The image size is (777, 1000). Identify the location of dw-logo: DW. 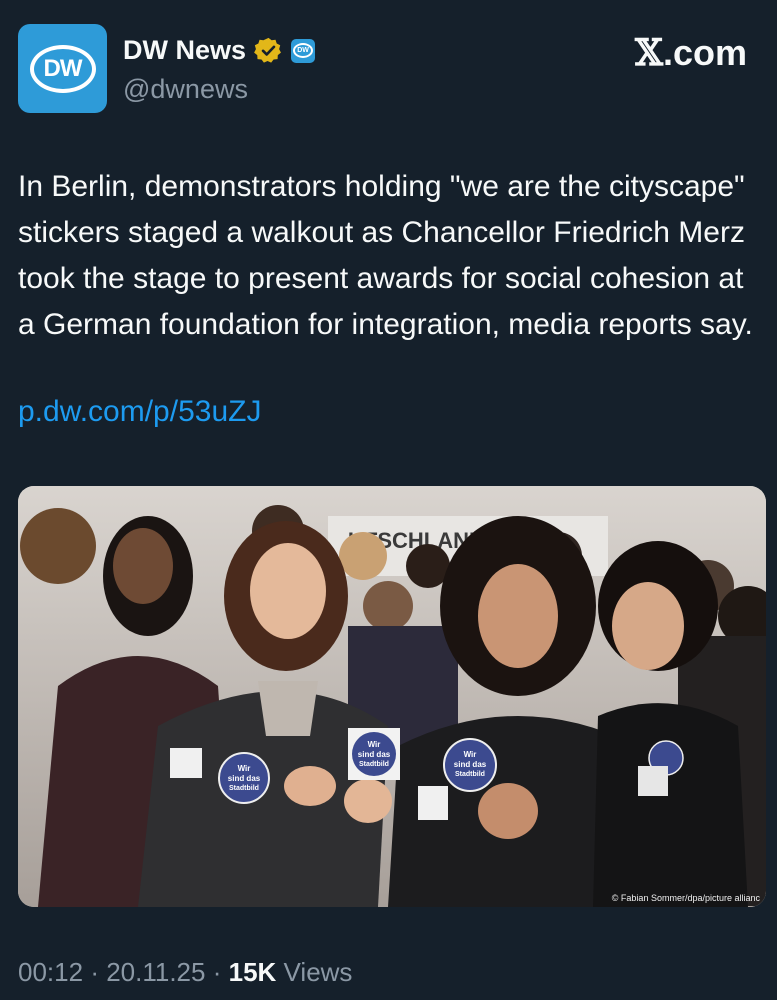
(62, 68).